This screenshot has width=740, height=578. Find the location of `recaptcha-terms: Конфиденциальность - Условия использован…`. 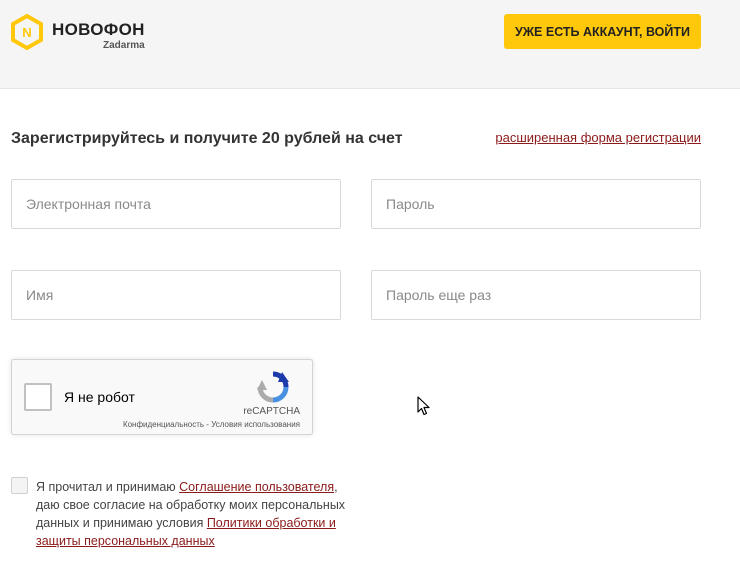

recaptcha-terms: Конфиденциальность - Условия использован… is located at coordinates (211, 424).